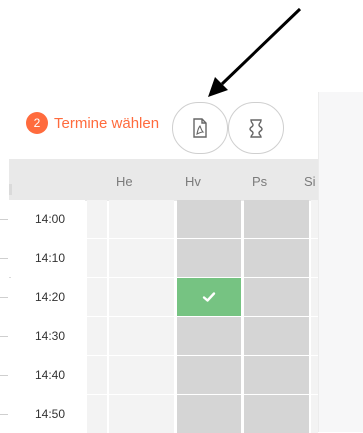 The image size is (363, 433). I want to click on pdf-export-button, so click(200, 128).